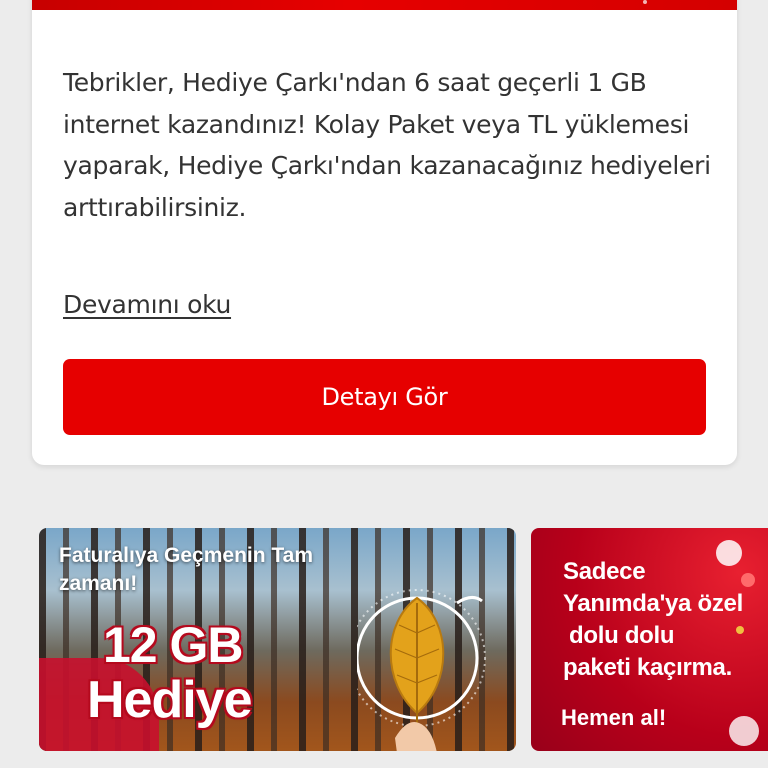 This screenshot has width=768, height=768. I want to click on banner2-line1: Sadece, so click(604, 571).